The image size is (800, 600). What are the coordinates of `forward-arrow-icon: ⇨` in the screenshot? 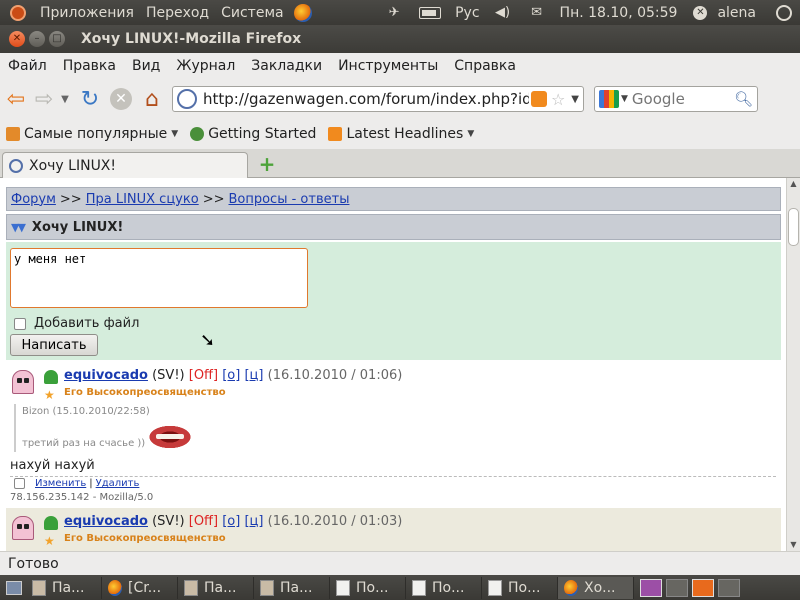 It's located at (44, 99).